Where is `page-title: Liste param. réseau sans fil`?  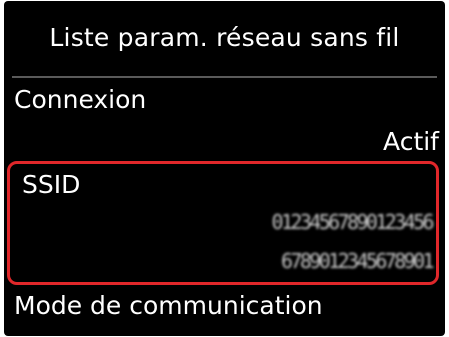 page-title: Liste param. réseau sans fil is located at coordinates (224, 37).